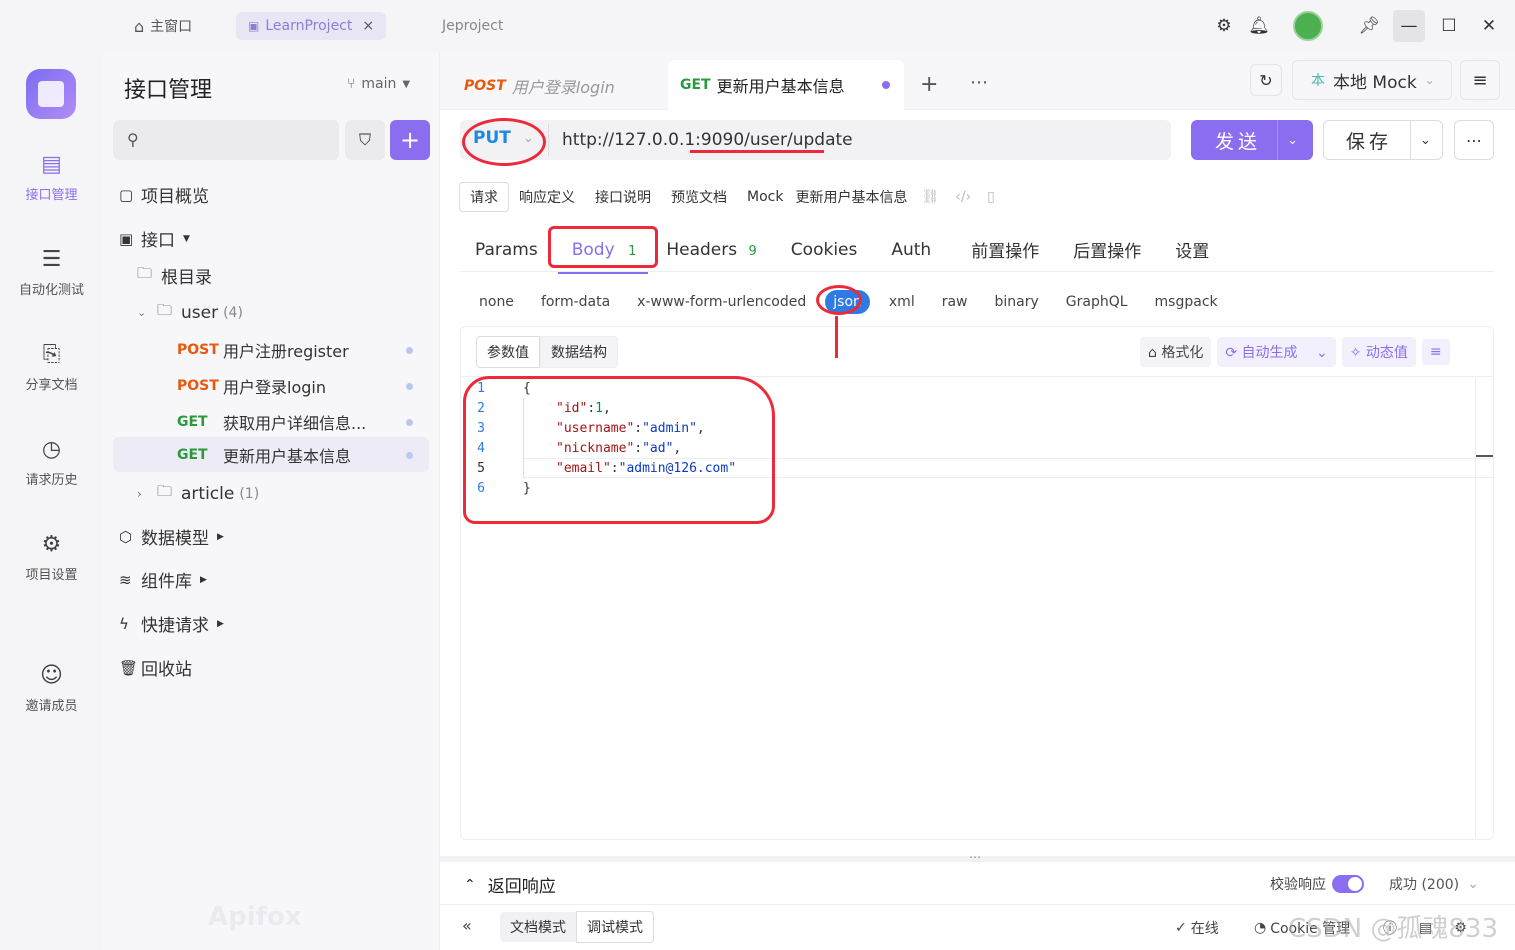  I want to click on tree-item: POST 用户注册register, so click(303, 350).